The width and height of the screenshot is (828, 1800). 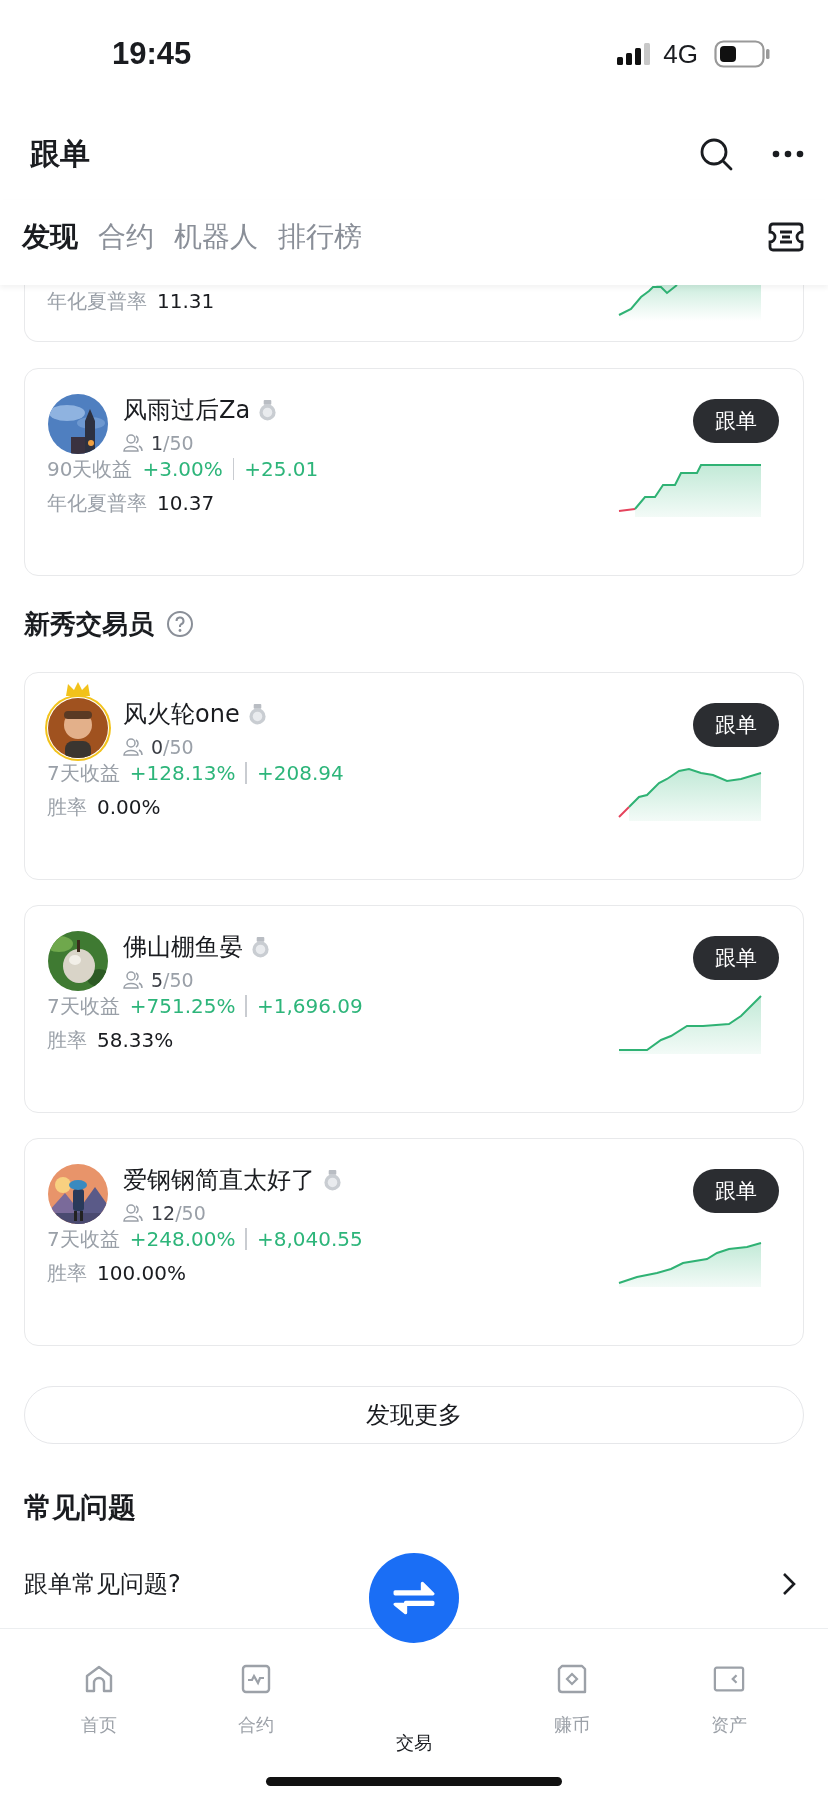 What do you see at coordinates (788, 154) in the screenshot?
I see `more-icon` at bounding box center [788, 154].